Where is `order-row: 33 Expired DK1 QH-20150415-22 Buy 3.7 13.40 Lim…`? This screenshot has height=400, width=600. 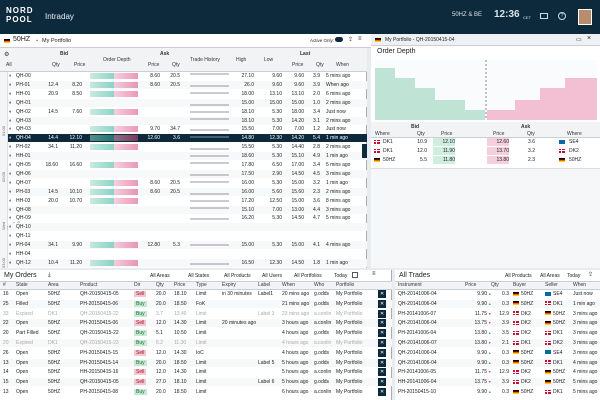 order-row: 33 Expired DK1 QH-20150415-22 Buy 3.7 13.40 Lim… is located at coordinates (196, 313).